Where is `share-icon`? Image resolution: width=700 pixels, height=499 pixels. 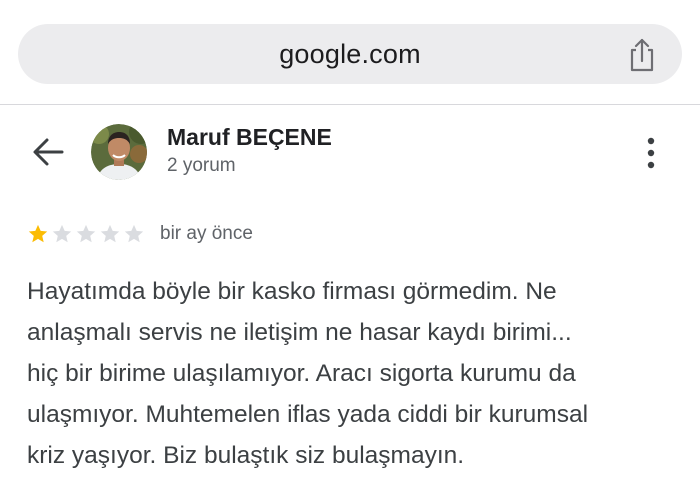 share-icon is located at coordinates (642, 55).